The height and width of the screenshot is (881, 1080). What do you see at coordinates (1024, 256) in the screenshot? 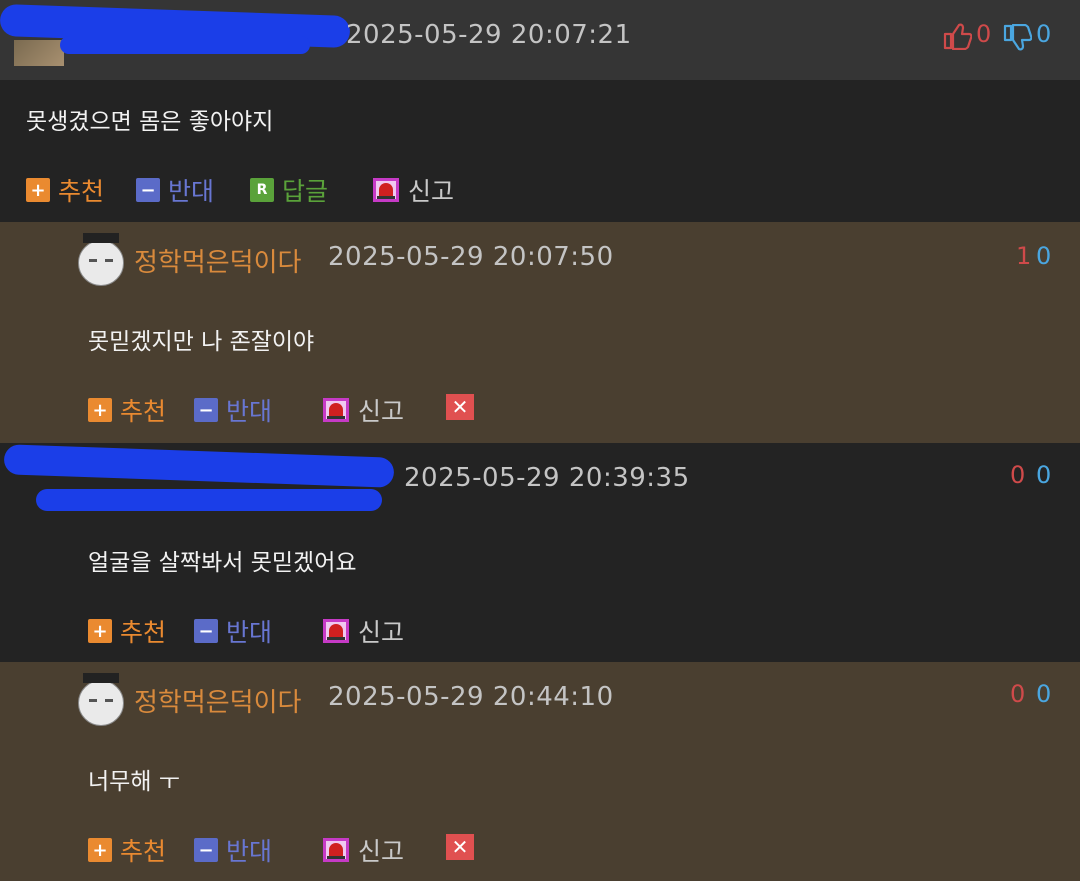
I see `upvote-count: 1` at bounding box center [1024, 256].